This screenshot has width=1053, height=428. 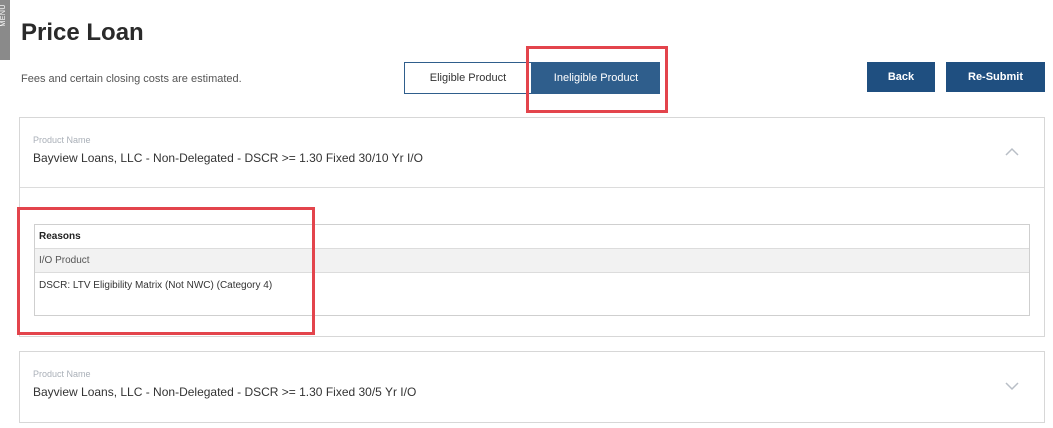 What do you see at coordinates (596, 78) in the screenshot?
I see `ineligible-product-tab: Ineligible Product` at bounding box center [596, 78].